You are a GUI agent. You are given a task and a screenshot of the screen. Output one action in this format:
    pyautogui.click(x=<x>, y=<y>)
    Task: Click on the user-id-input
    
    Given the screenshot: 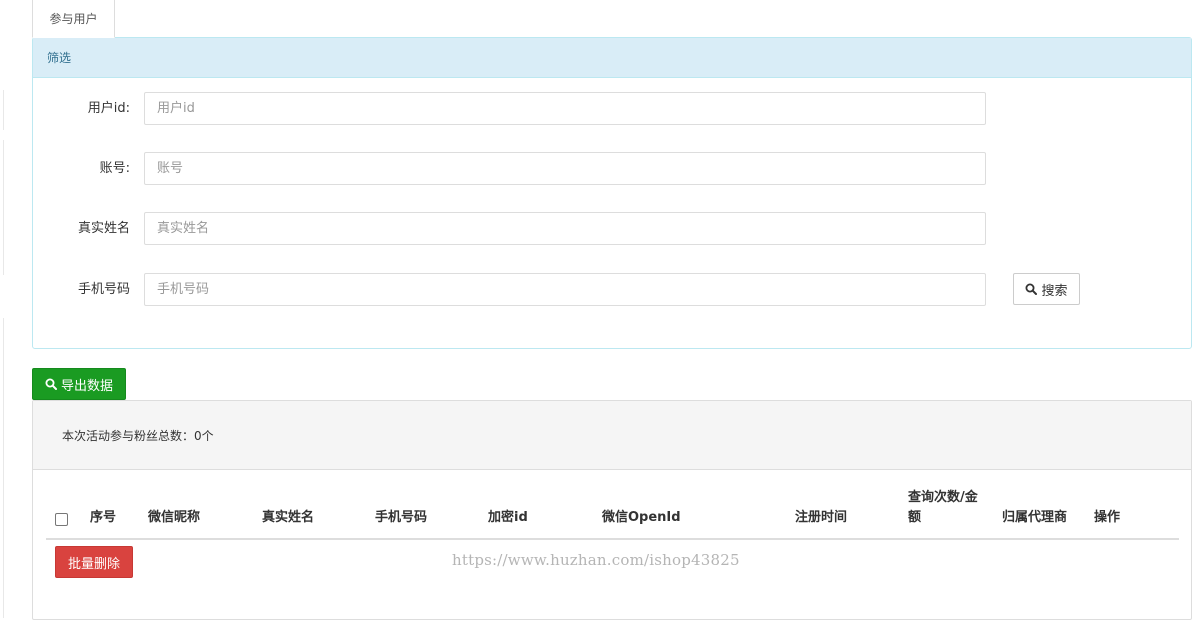 What is the action you would take?
    pyautogui.click(x=565, y=108)
    